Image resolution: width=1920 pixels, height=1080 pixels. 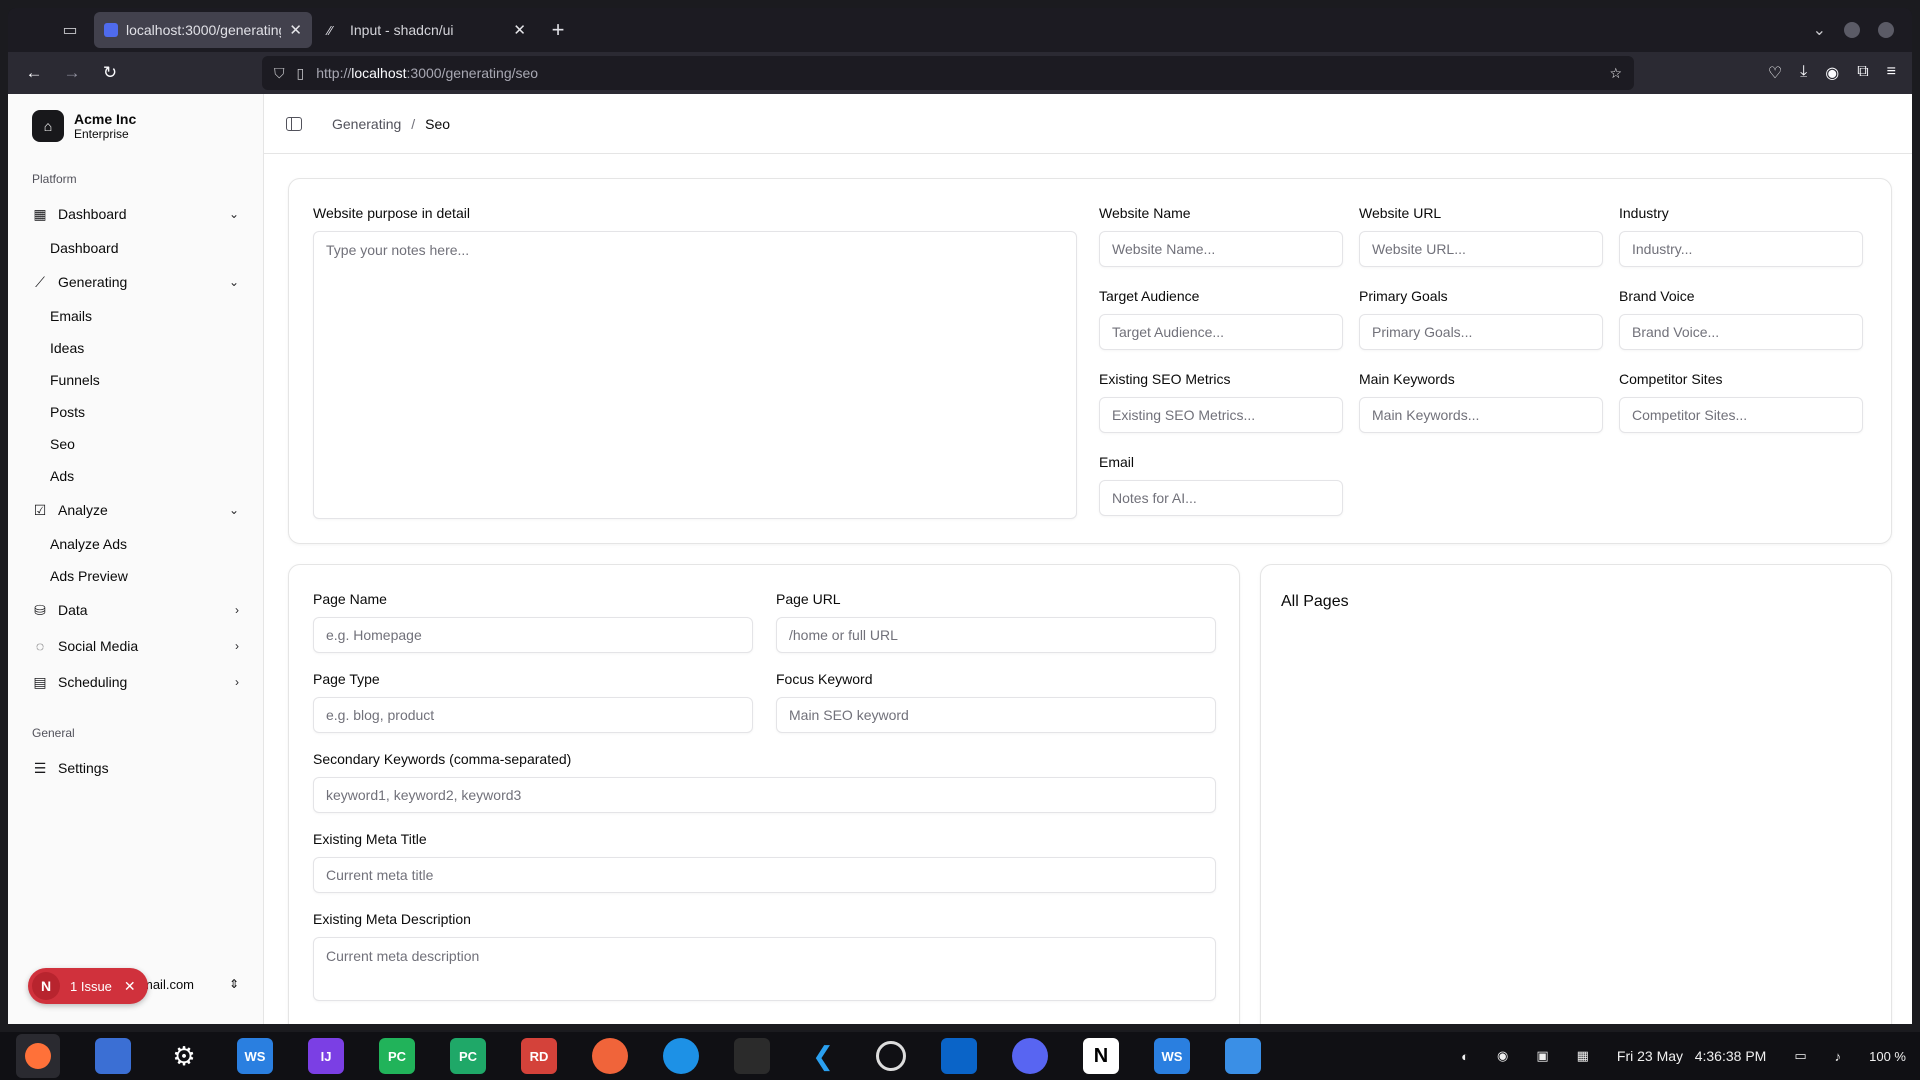 I want to click on tab-title: localhost:3000/generating/, so click(x=204, y=30).